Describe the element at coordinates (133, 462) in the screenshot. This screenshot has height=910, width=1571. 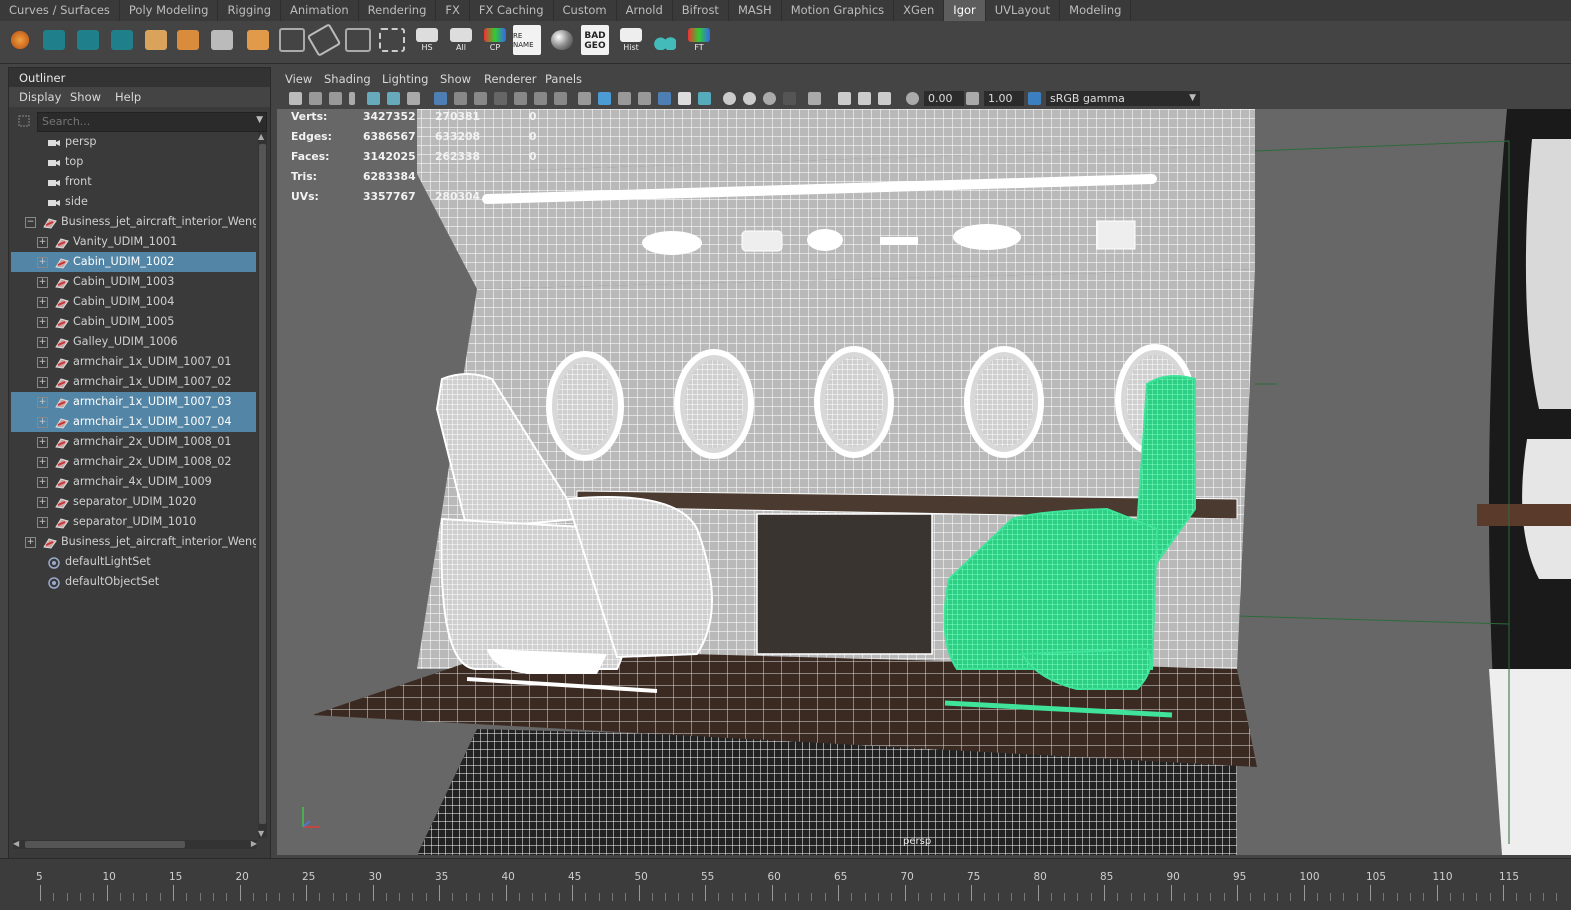
I see `outliner-item: + armchair_2x_UDIM_1008_02` at that location.